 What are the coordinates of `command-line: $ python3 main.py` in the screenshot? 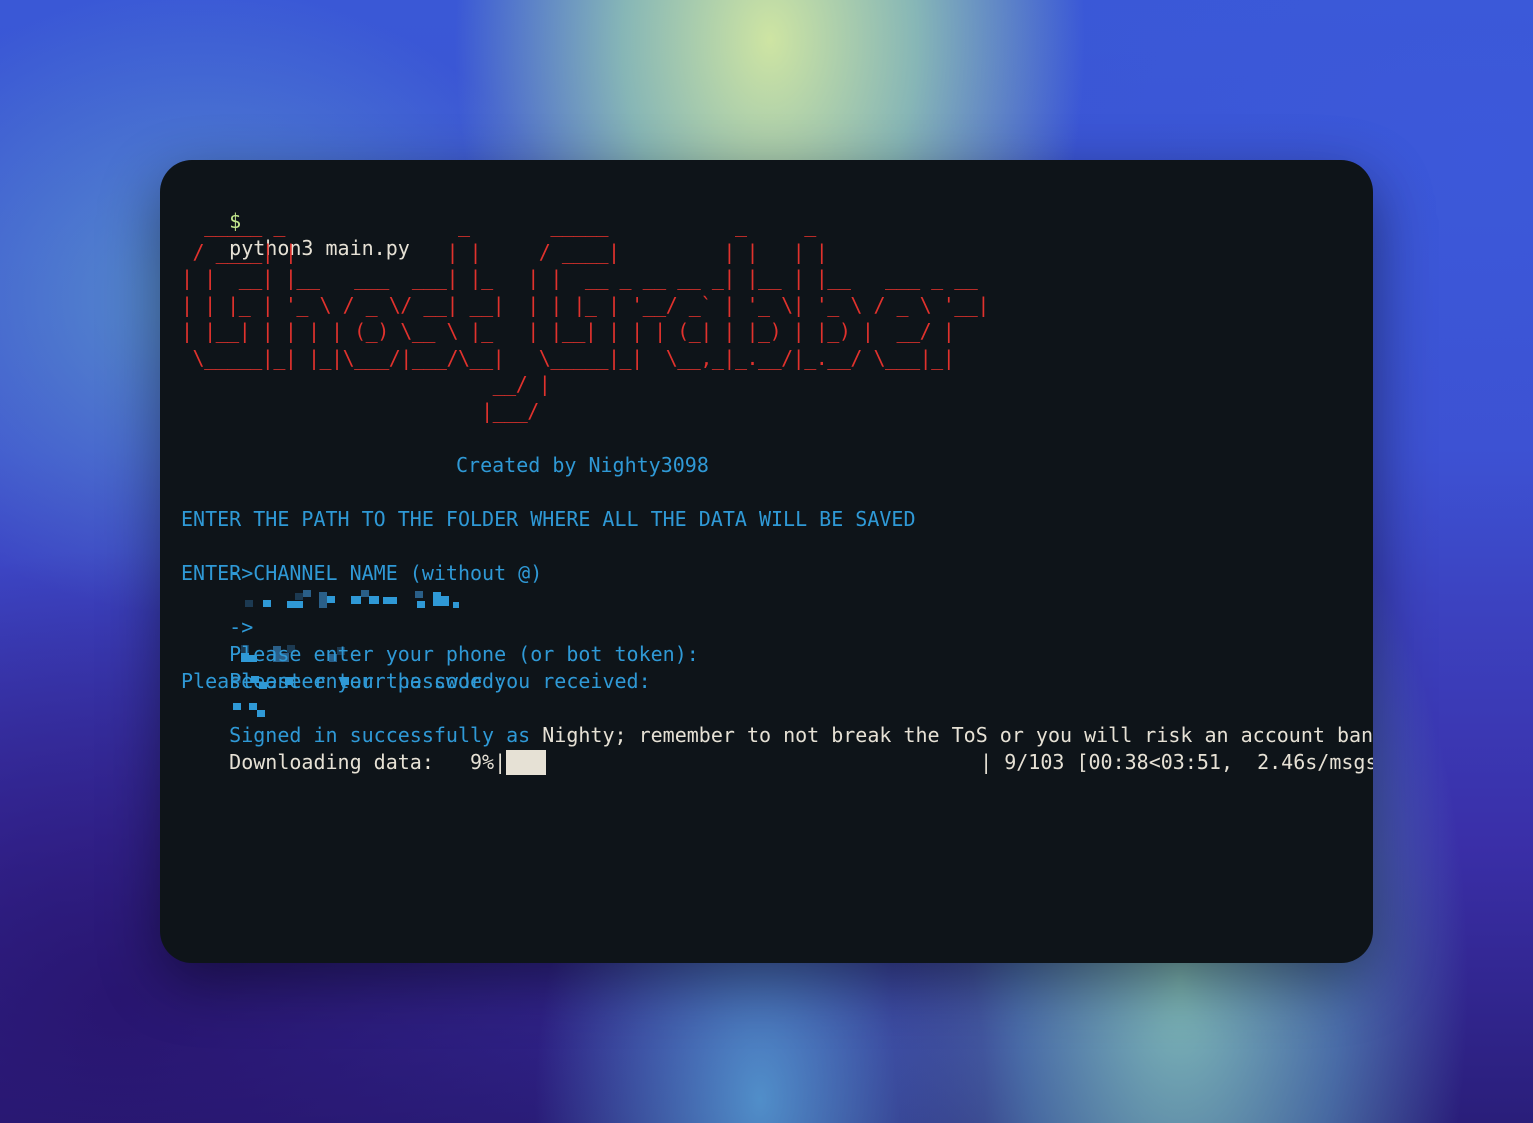 It's located at (295, 220).